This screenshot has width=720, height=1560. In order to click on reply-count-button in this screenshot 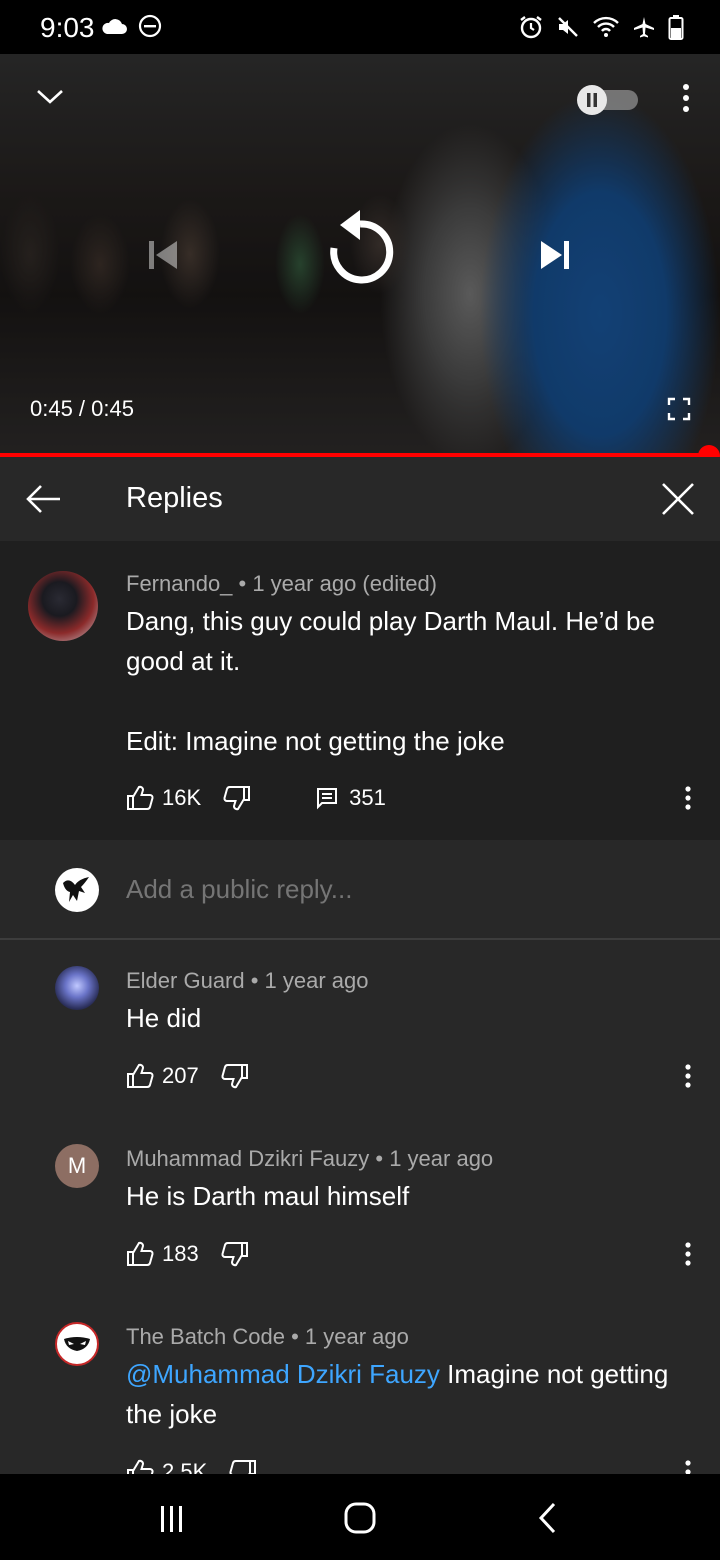, I will do `click(327, 798)`.